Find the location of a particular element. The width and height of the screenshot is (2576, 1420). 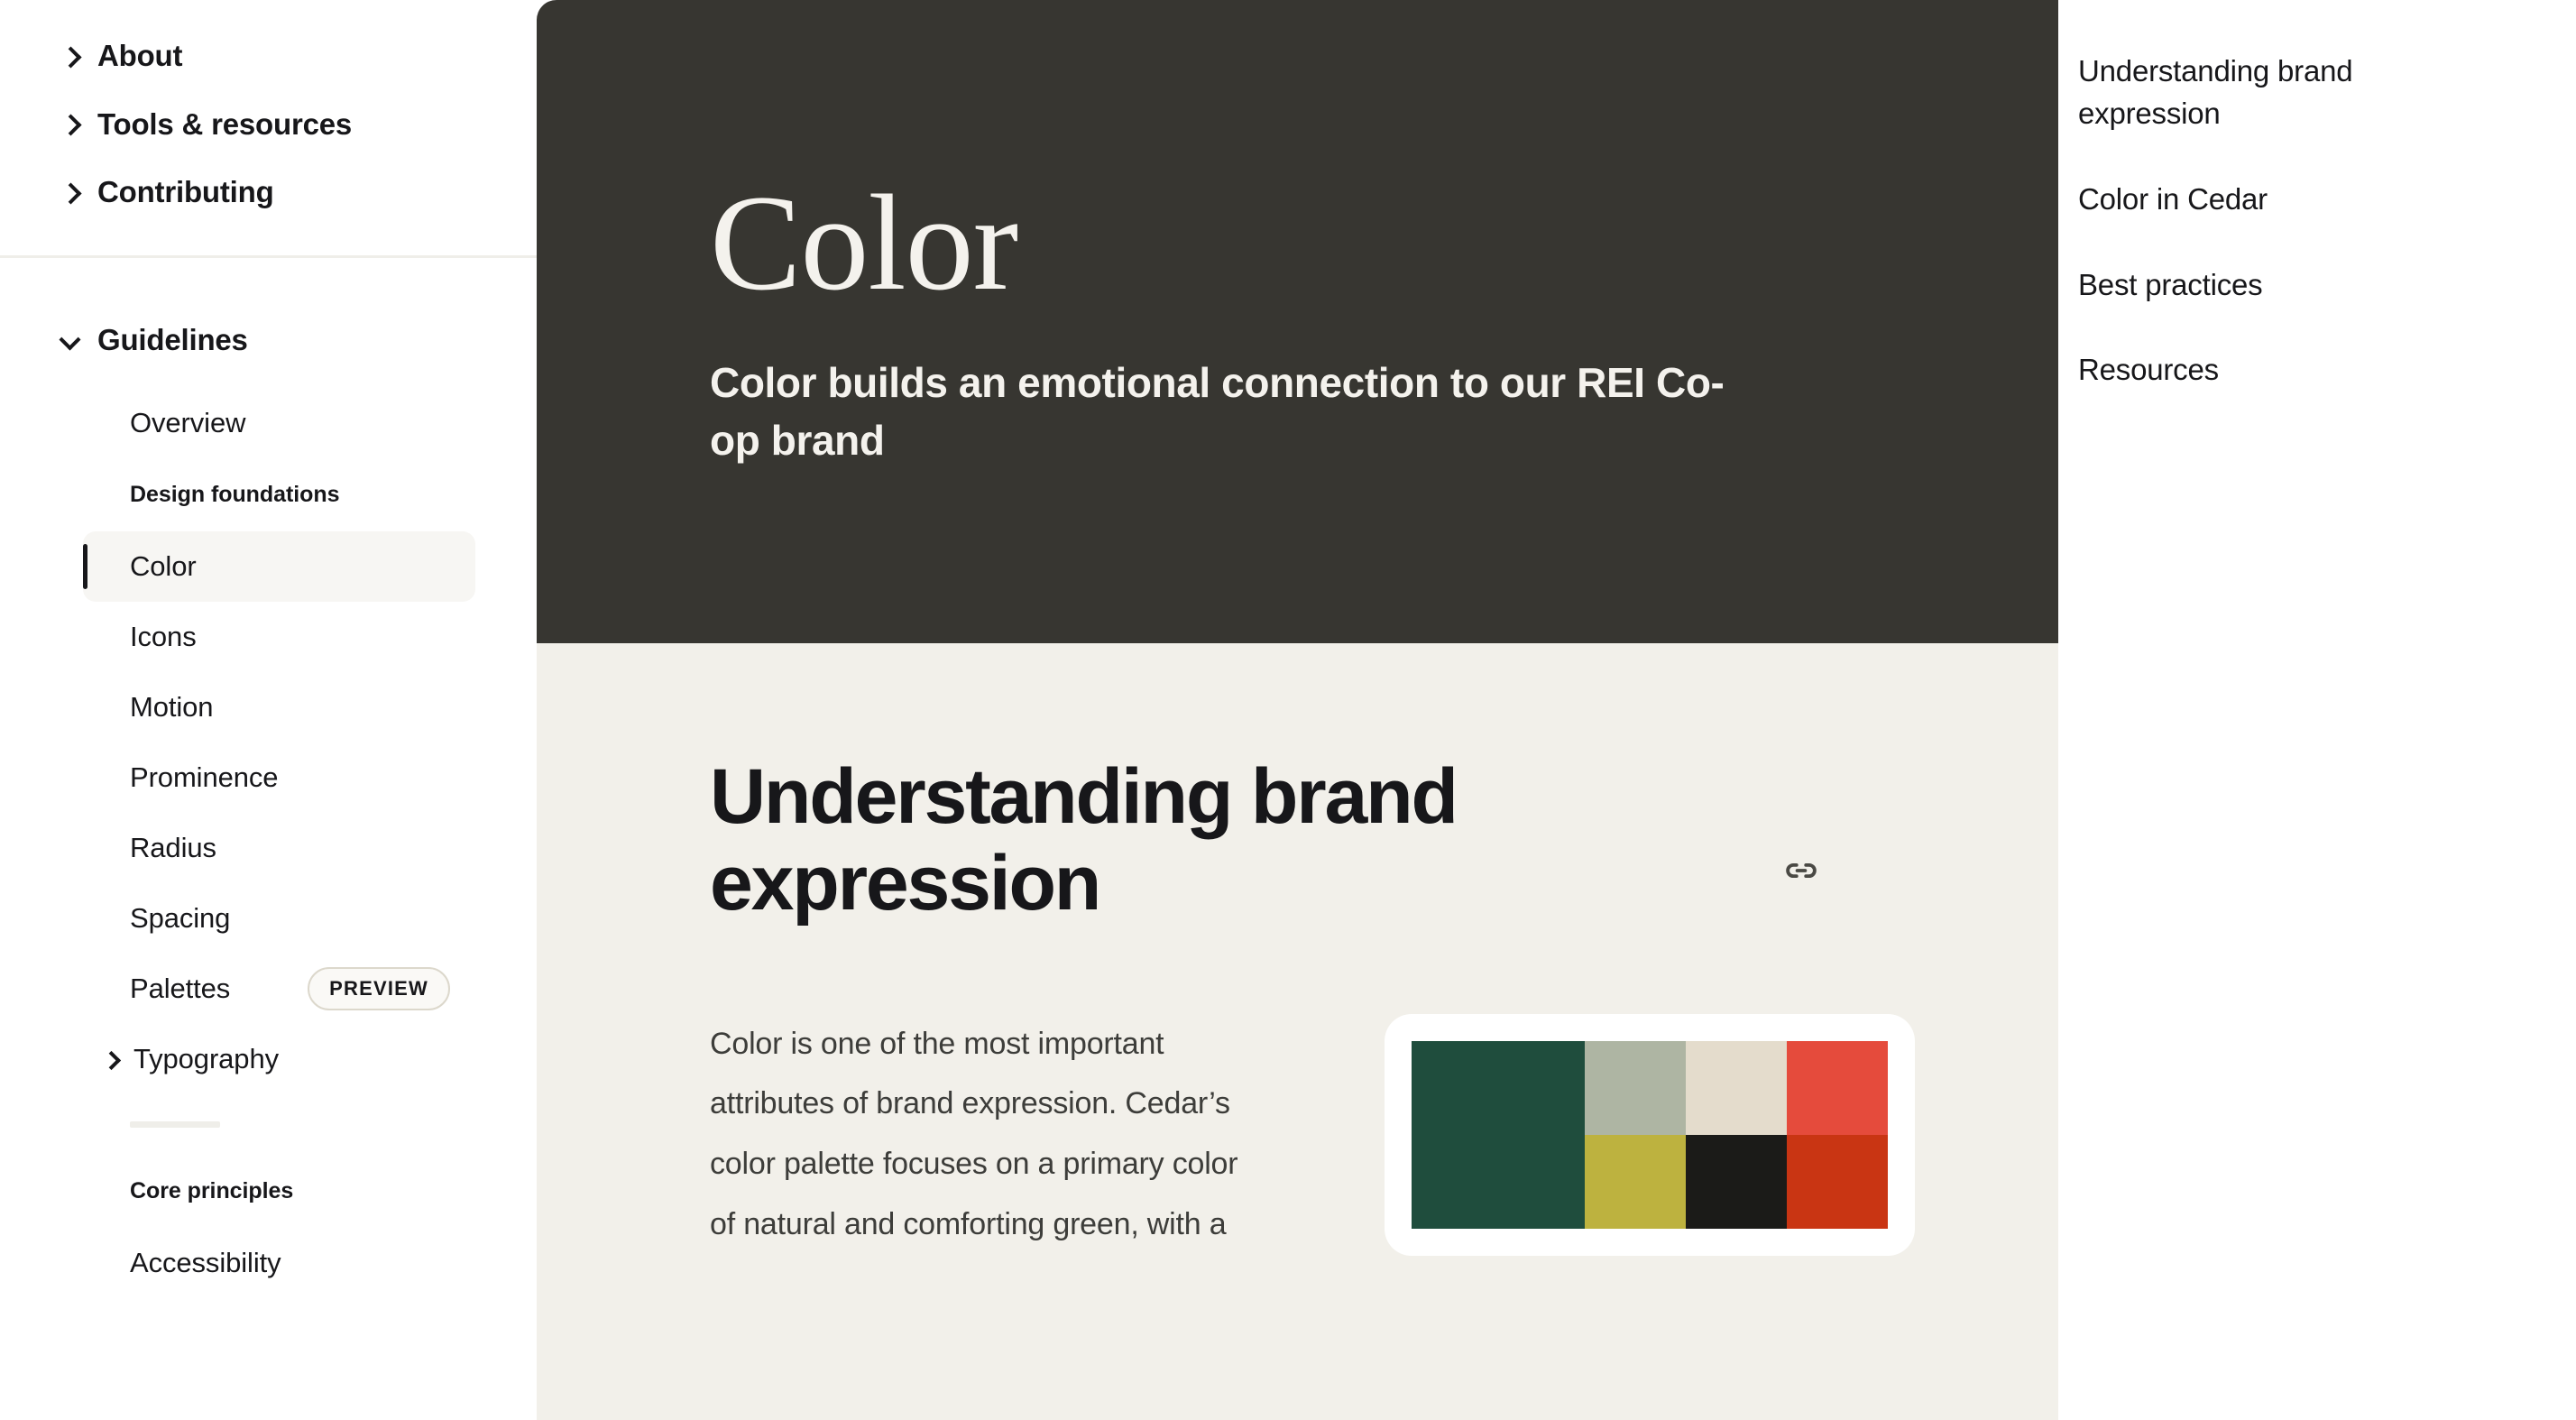

primary-nav: About Tools & resources Contributing is located at coordinates (269, 124).